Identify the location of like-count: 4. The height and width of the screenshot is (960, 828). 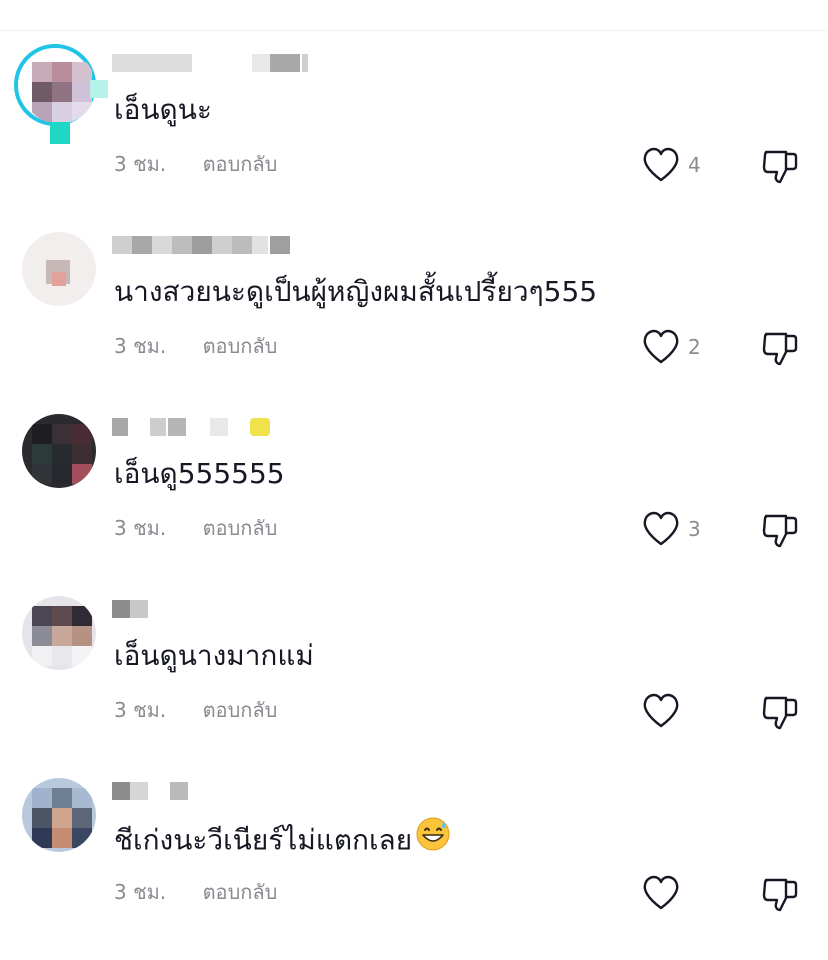
(694, 165).